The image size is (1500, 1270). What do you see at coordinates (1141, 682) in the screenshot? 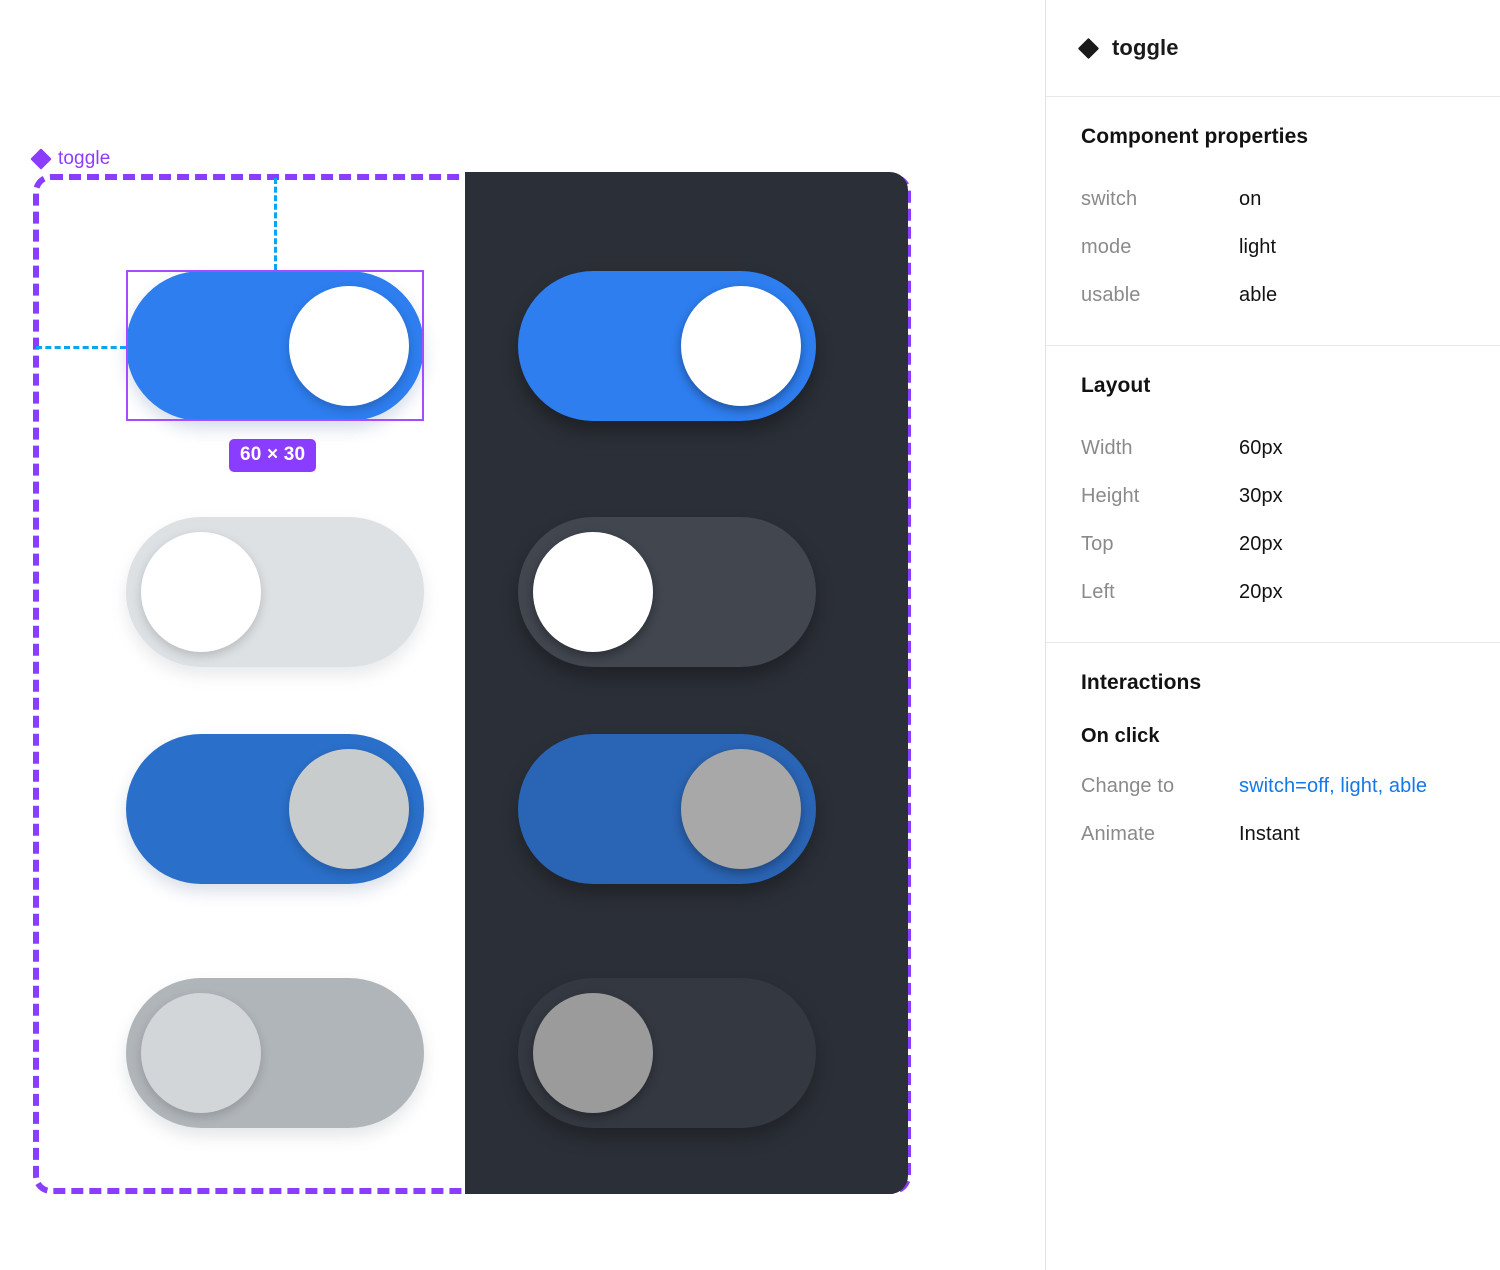
I see `section-heading-interactions: Interactions` at bounding box center [1141, 682].